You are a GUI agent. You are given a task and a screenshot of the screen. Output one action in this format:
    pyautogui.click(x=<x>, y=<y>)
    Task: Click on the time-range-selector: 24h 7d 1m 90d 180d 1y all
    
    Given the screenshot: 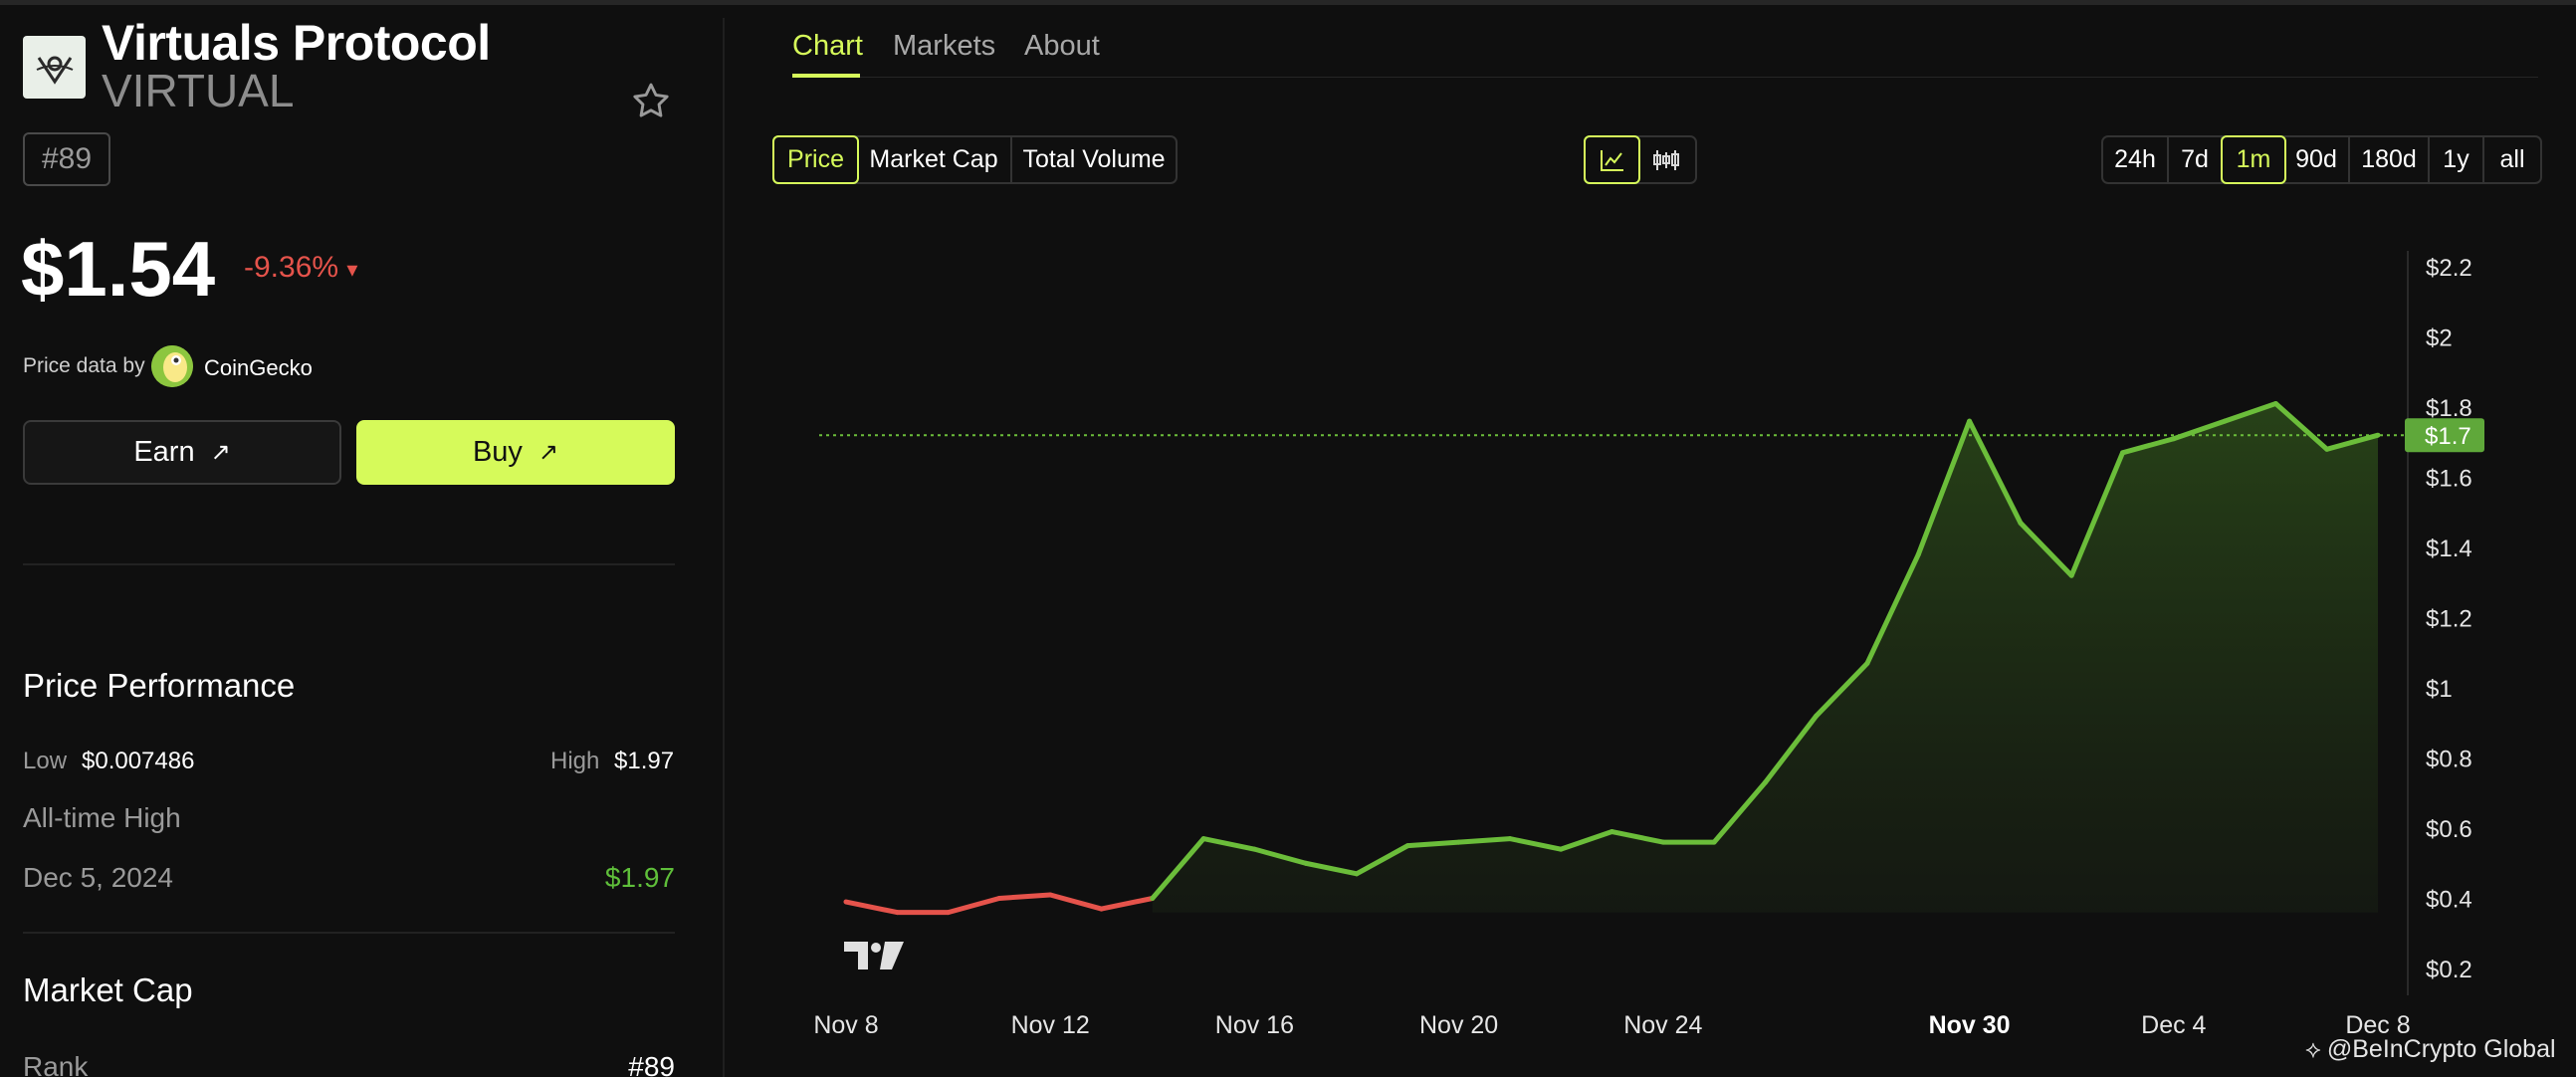 What is the action you would take?
    pyautogui.click(x=2321, y=160)
    